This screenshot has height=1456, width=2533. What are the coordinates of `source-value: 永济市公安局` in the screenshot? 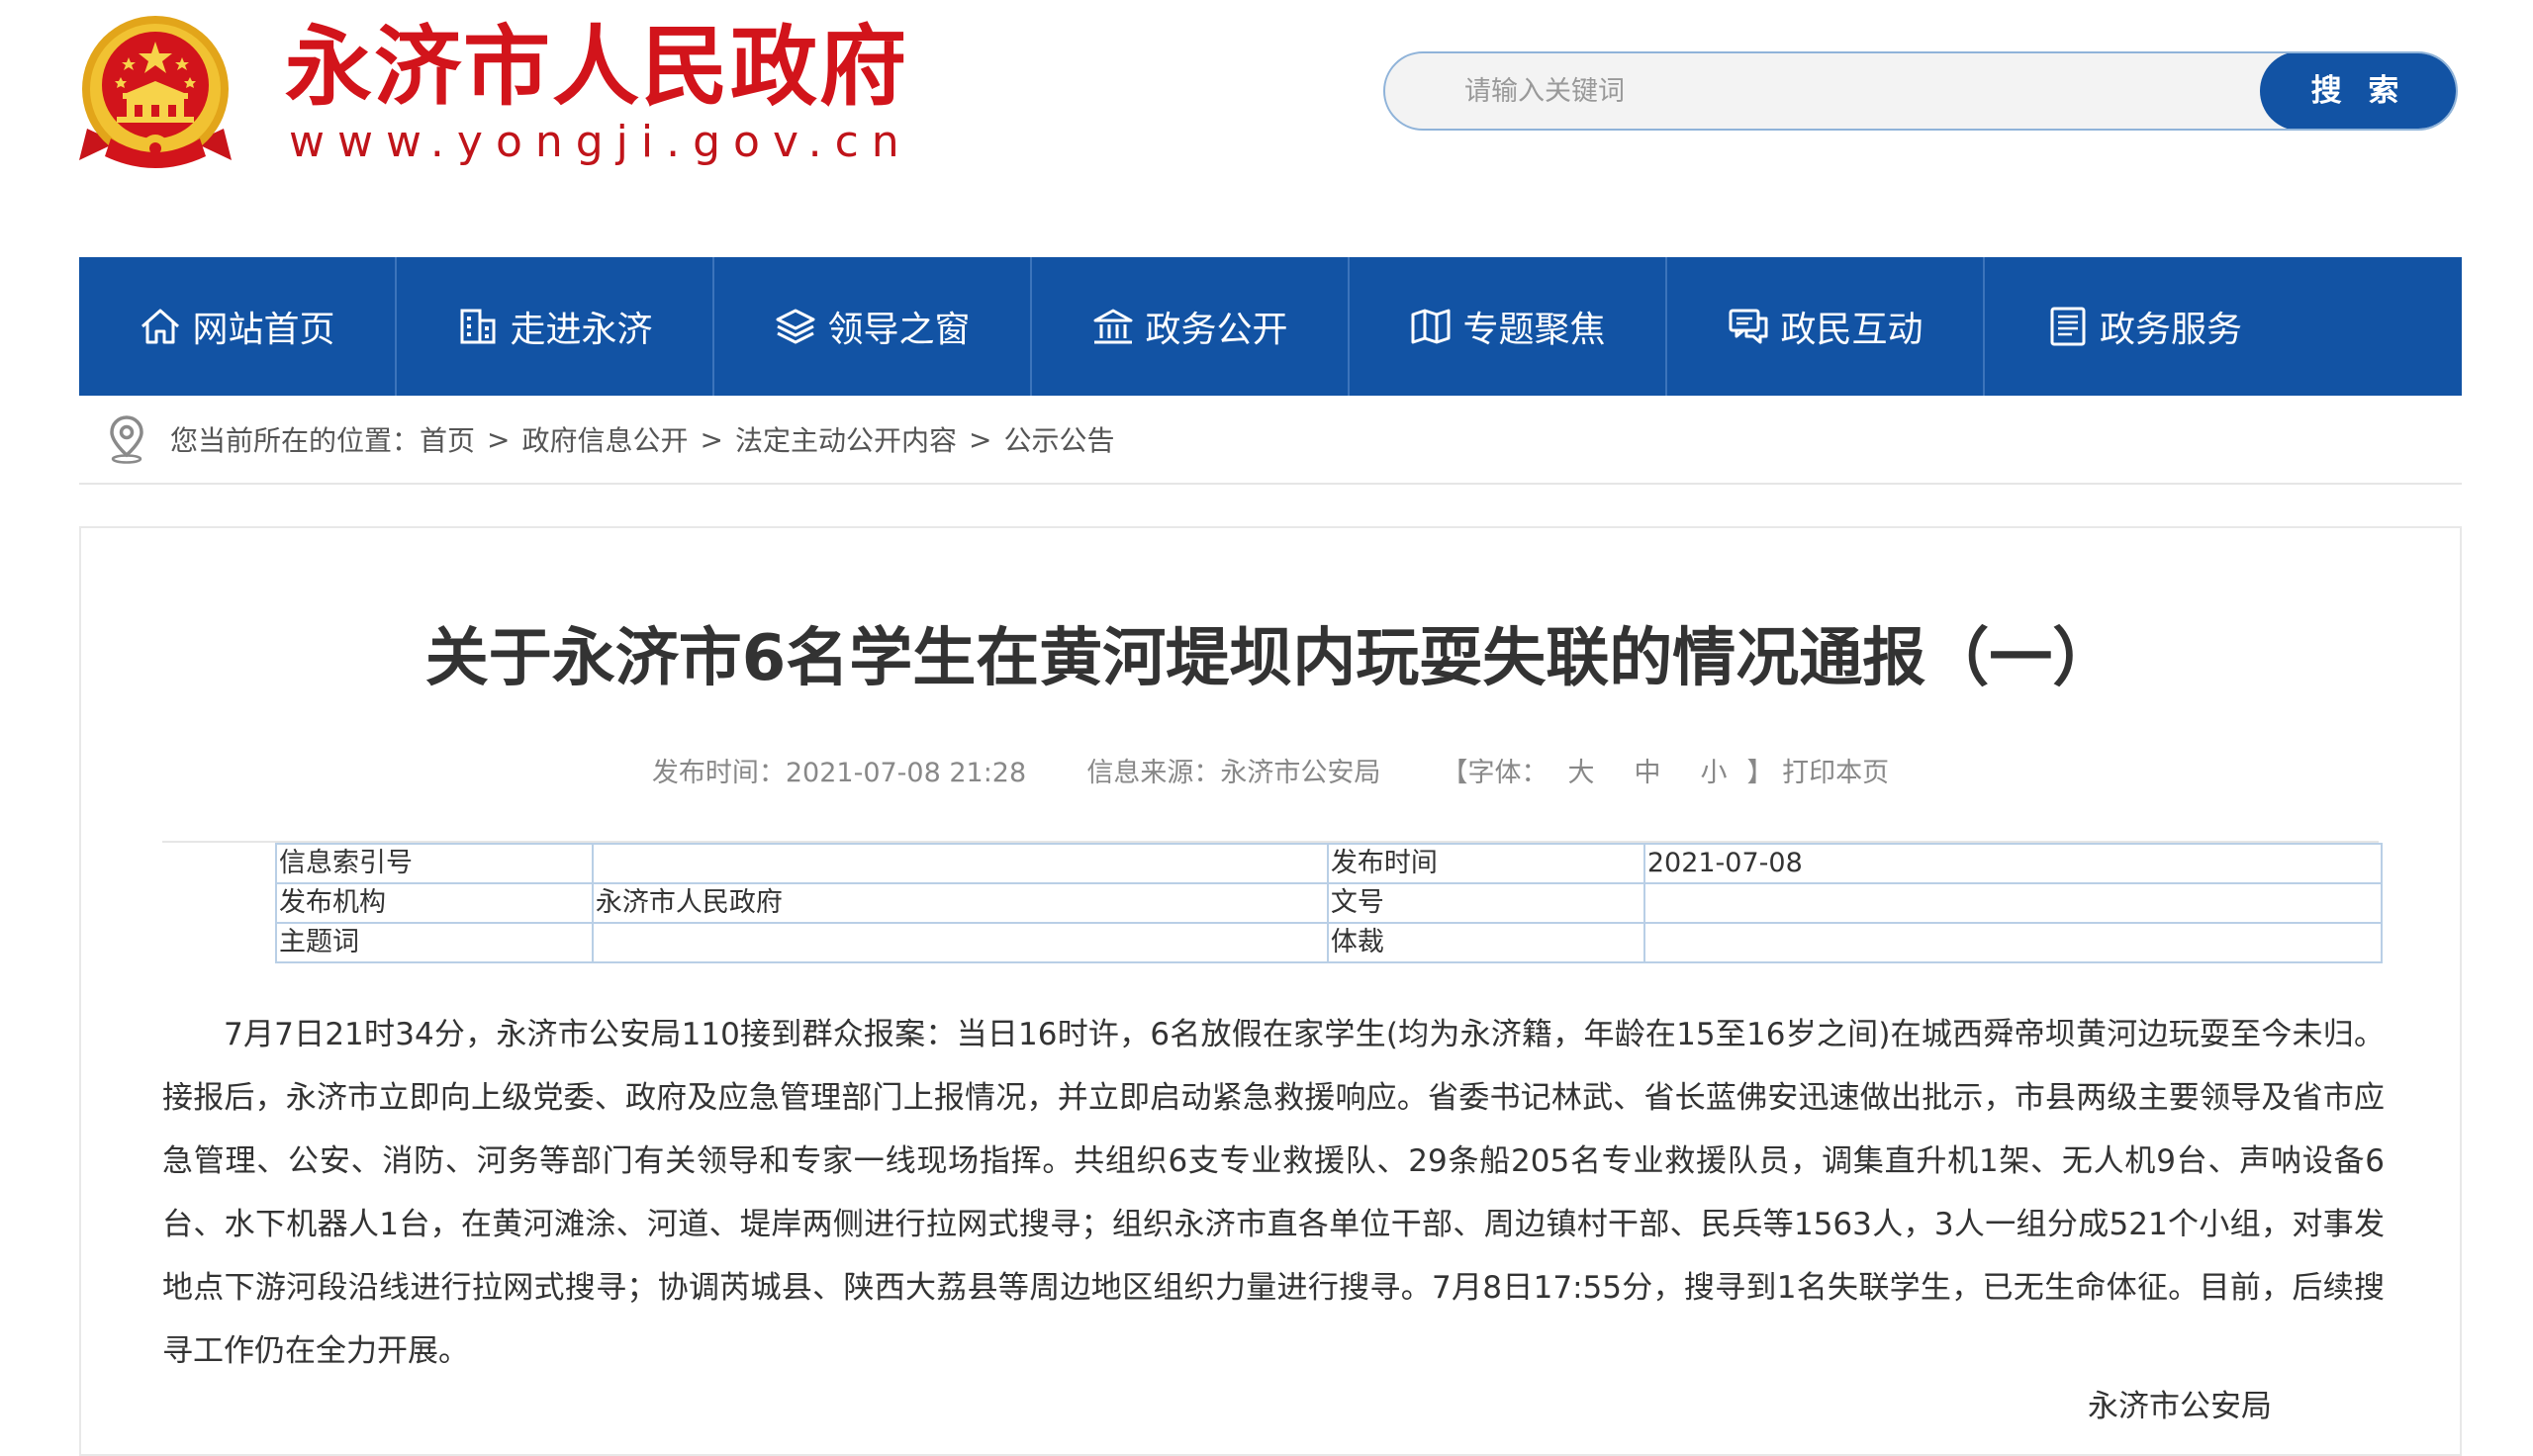 It's located at (1301, 773).